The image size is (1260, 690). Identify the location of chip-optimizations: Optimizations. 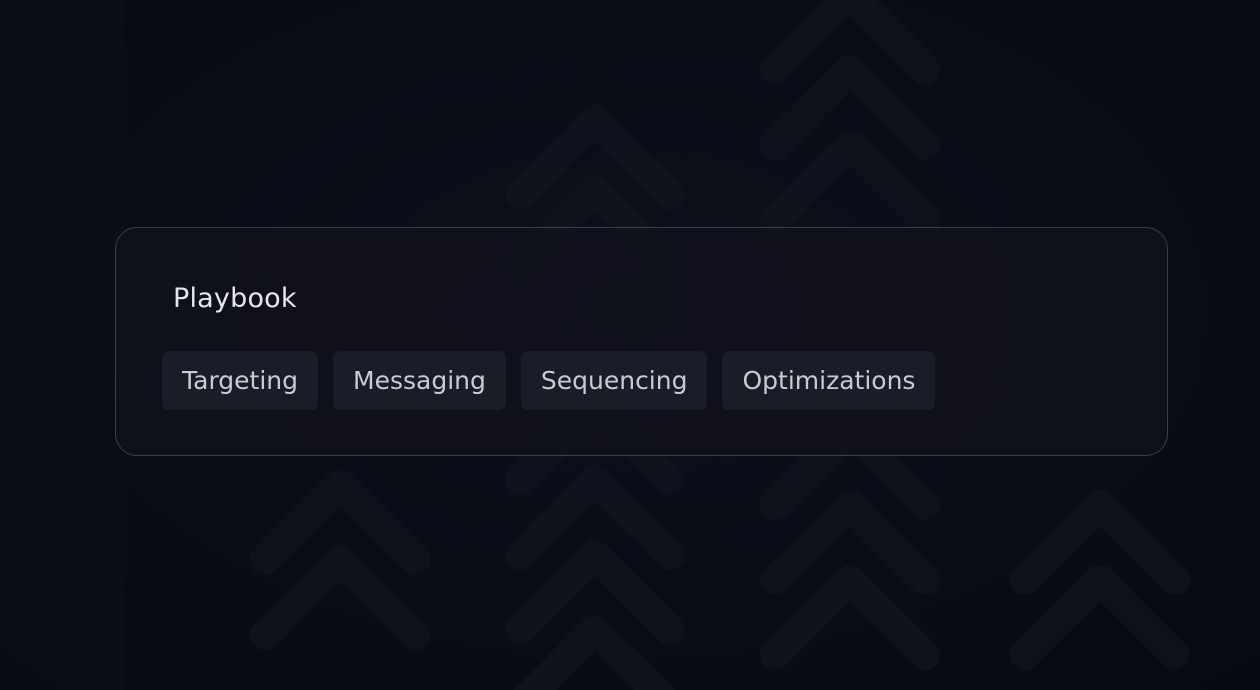
(829, 380).